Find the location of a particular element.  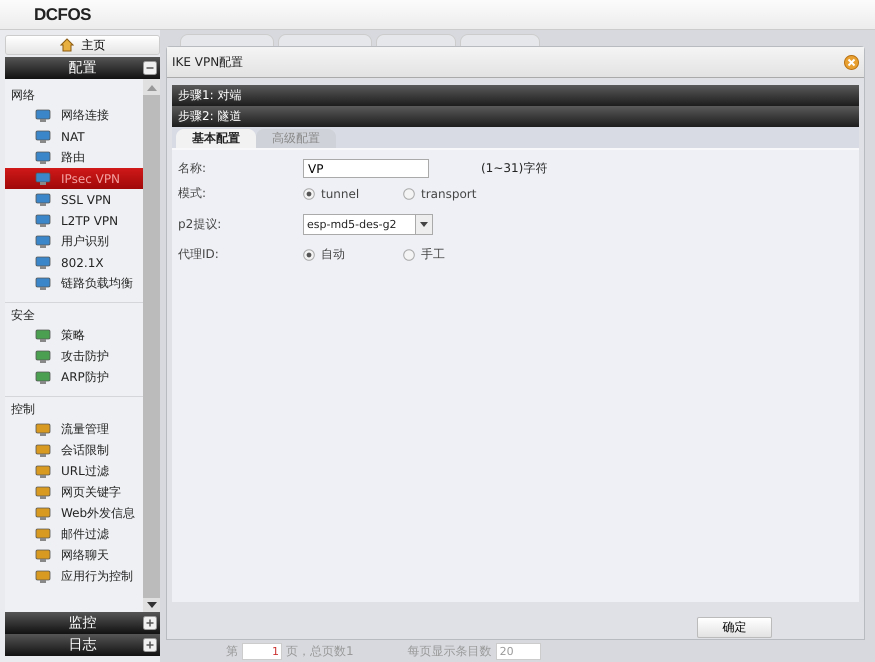

collapse-icon is located at coordinates (150, 68).